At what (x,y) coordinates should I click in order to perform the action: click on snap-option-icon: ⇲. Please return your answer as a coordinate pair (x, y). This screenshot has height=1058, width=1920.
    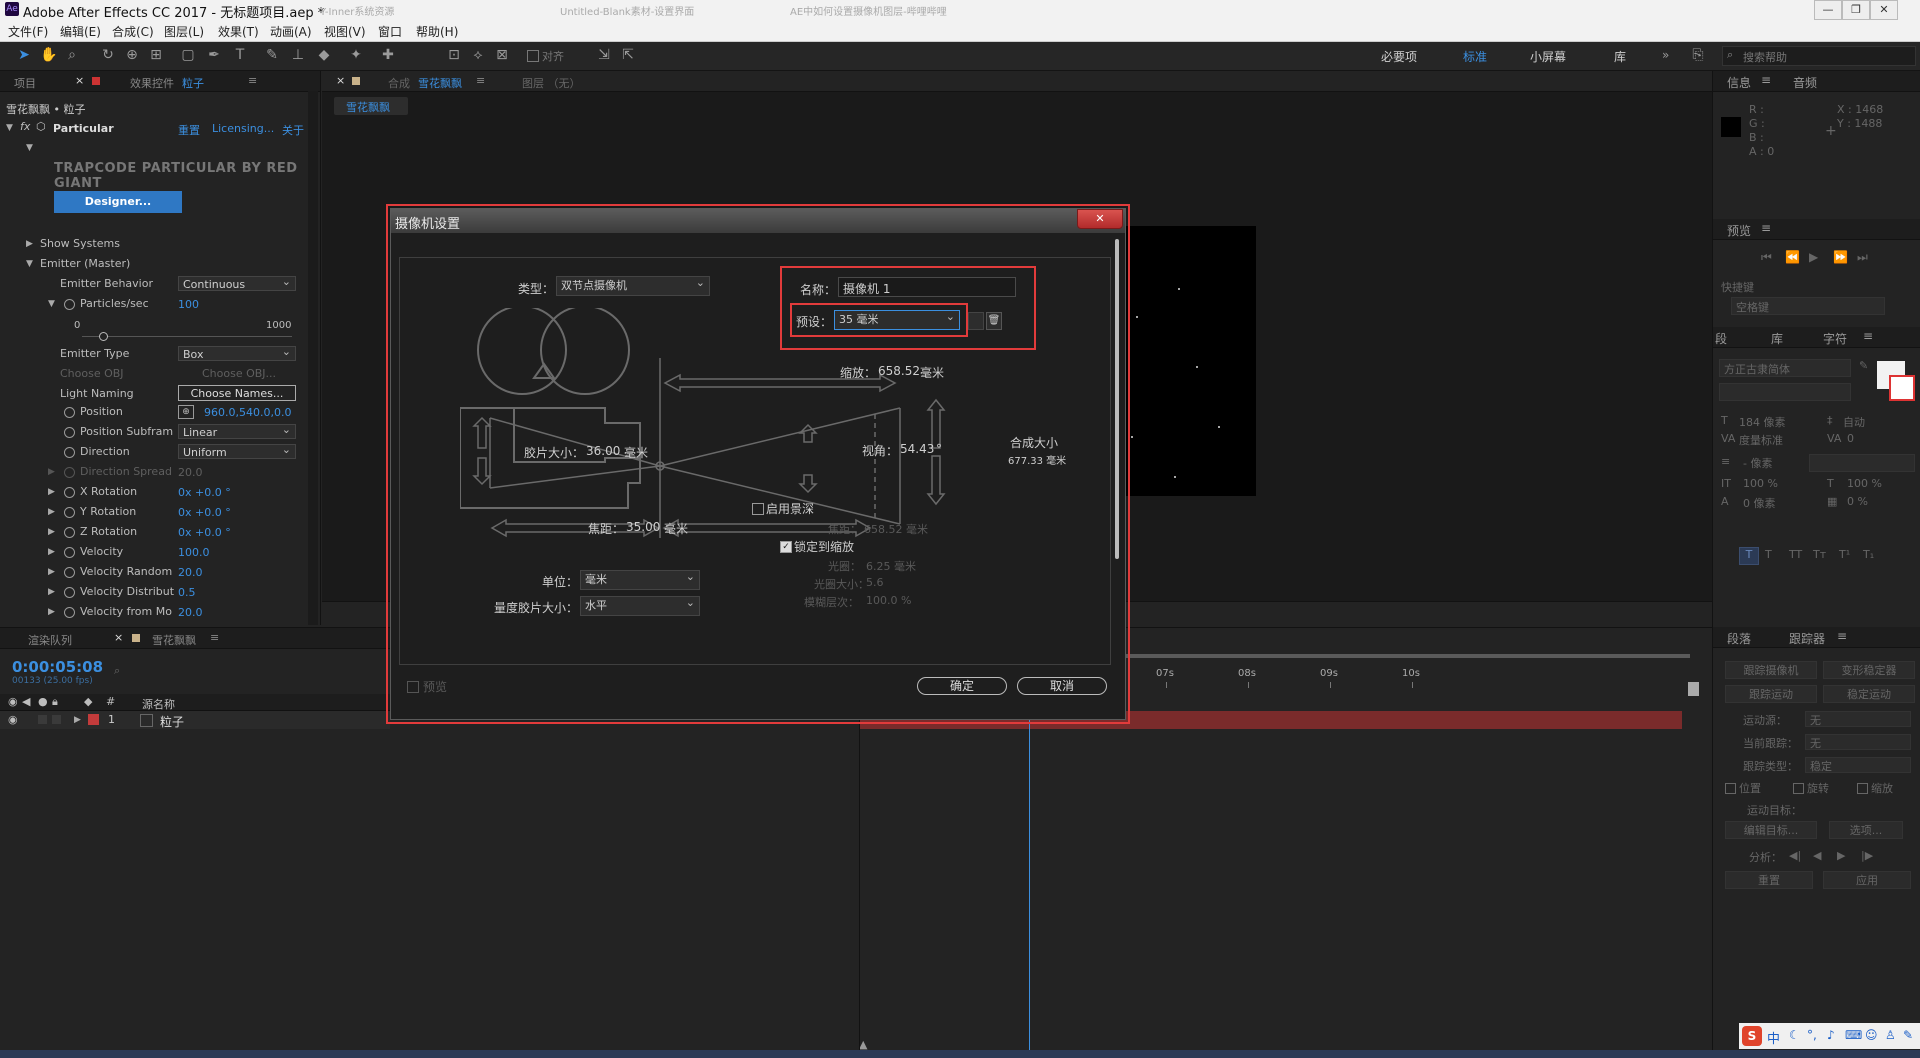
    Looking at the image, I should click on (604, 55).